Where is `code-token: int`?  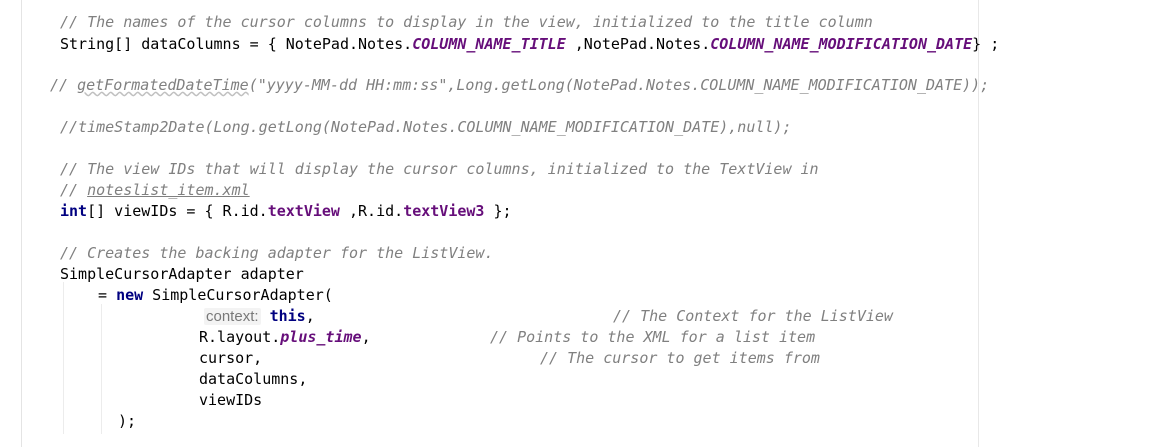
code-token: int is located at coordinates (74, 211).